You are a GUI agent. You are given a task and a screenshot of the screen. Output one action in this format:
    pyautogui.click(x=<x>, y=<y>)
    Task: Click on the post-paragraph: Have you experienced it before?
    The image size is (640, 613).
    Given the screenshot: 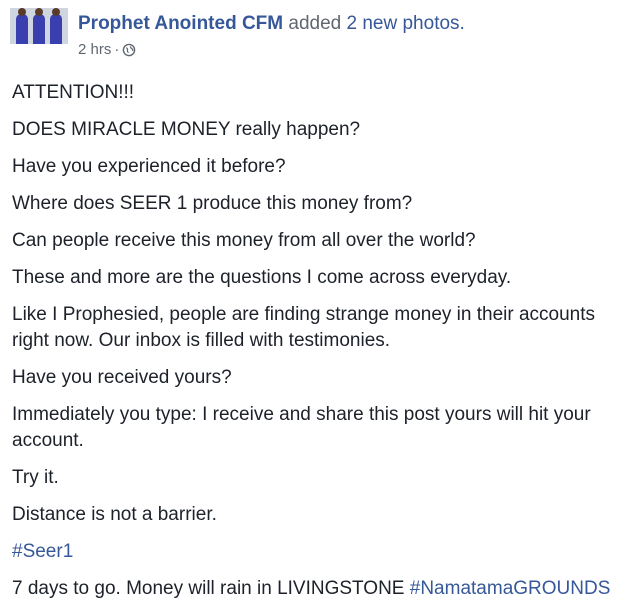 What is the action you would take?
    pyautogui.click(x=149, y=166)
    